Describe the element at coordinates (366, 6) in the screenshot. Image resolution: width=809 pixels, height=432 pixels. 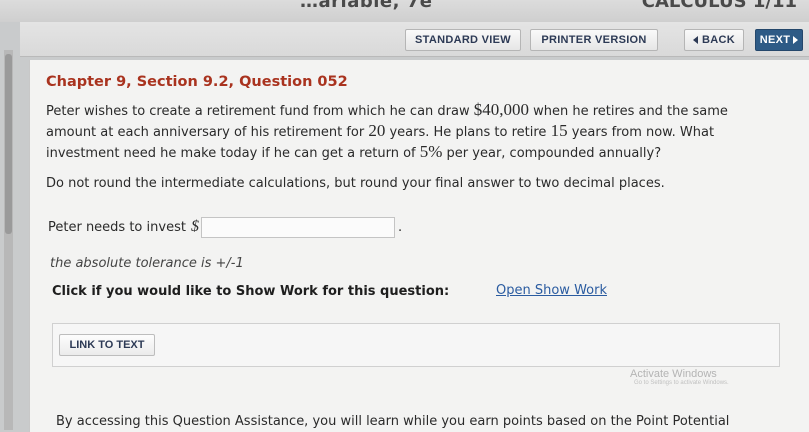
I see `course-title-fragment: …ariable, 7e` at that location.